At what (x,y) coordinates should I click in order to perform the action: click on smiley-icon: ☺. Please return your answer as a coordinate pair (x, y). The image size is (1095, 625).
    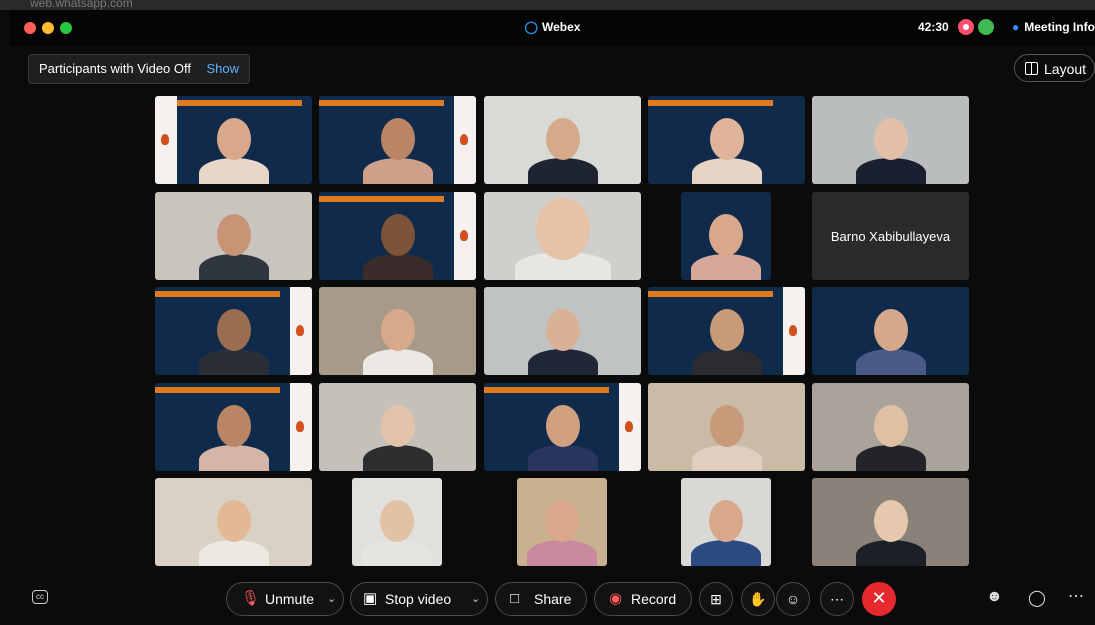
    Looking at the image, I should click on (793, 599).